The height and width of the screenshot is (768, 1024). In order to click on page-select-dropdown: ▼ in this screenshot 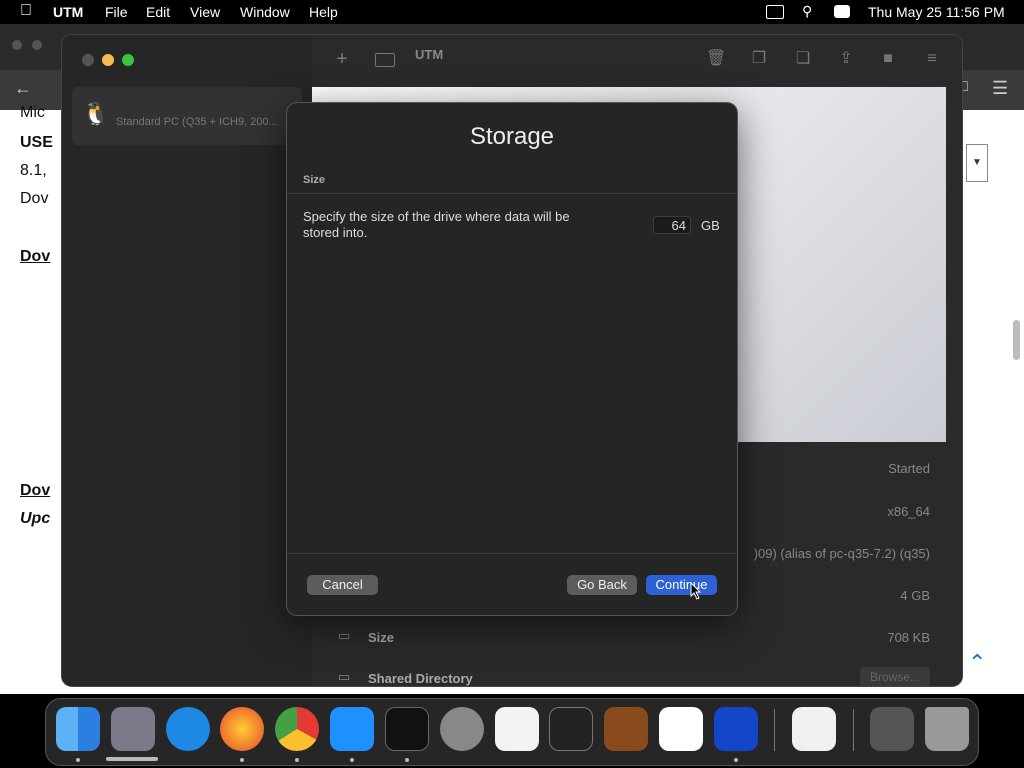, I will do `click(977, 163)`.